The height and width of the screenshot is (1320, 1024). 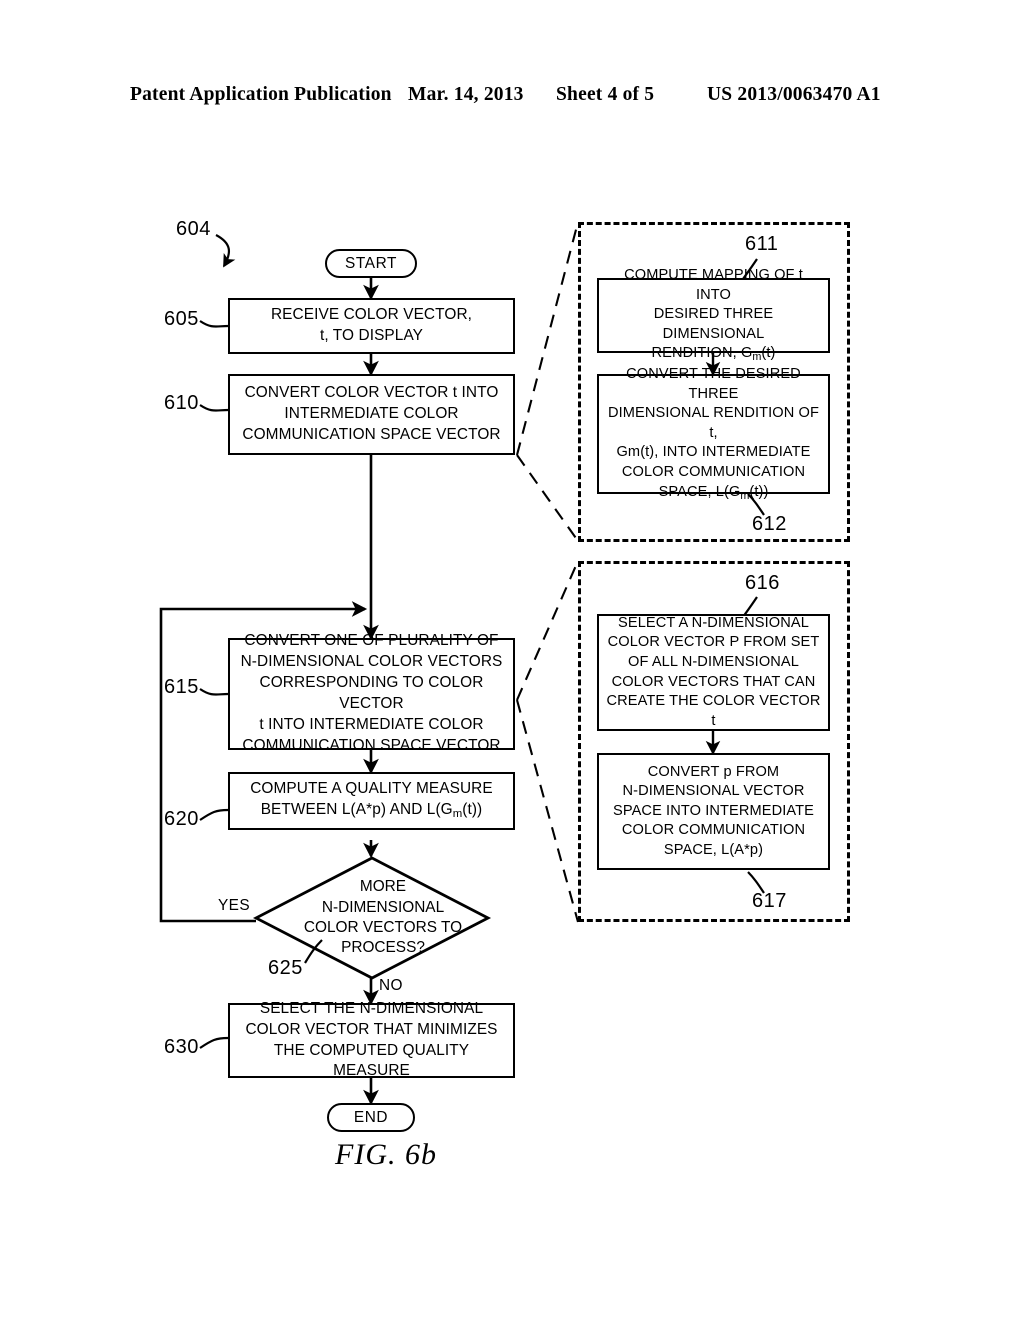 I want to click on ref-numeral-612: 612, so click(x=769, y=524).